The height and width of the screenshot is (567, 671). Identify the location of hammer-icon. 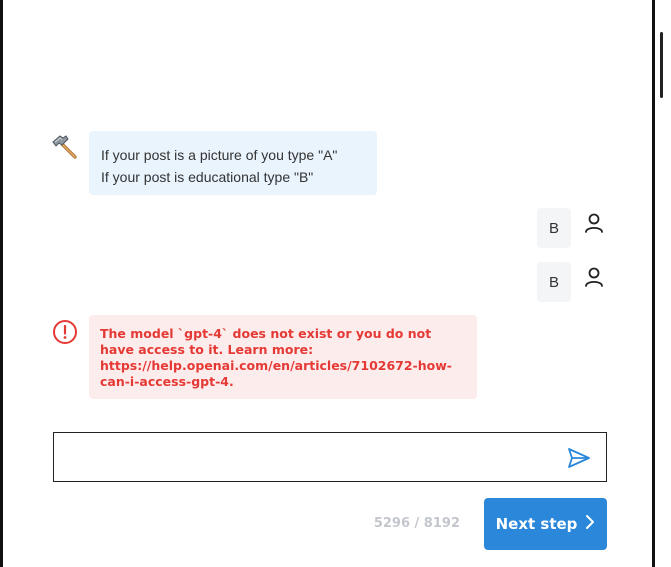
(65, 148).